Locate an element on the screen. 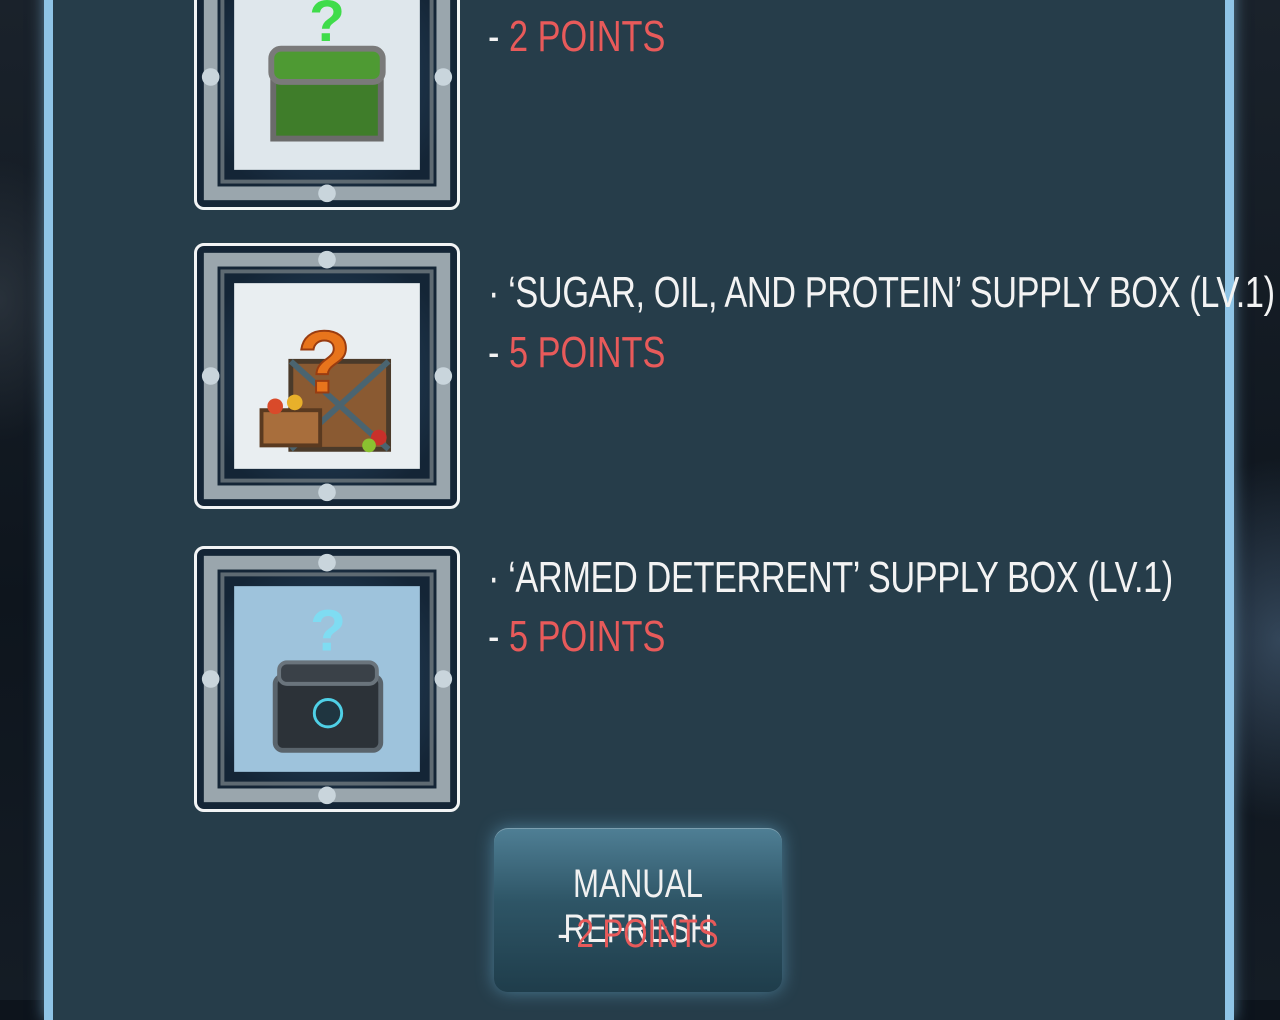  item-cost: 2 POINTS is located at coordinates (587, 36).